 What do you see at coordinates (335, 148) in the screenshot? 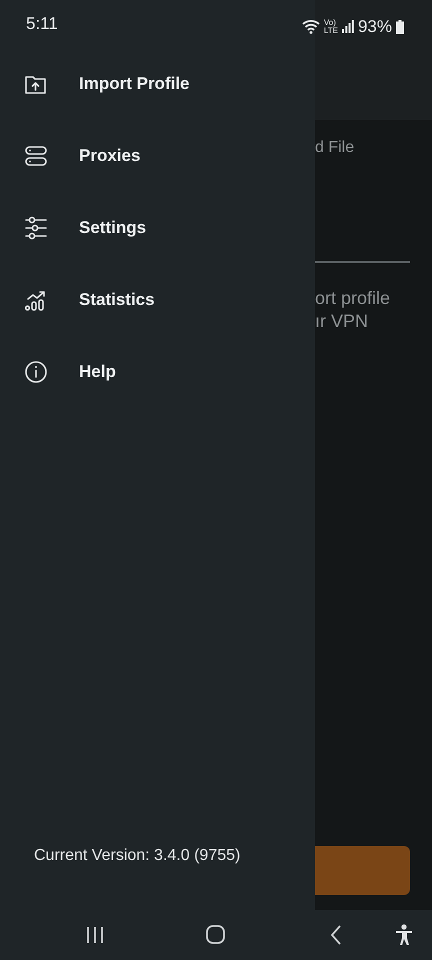
I see `background-label: d File` at bounding box center [335, 148].